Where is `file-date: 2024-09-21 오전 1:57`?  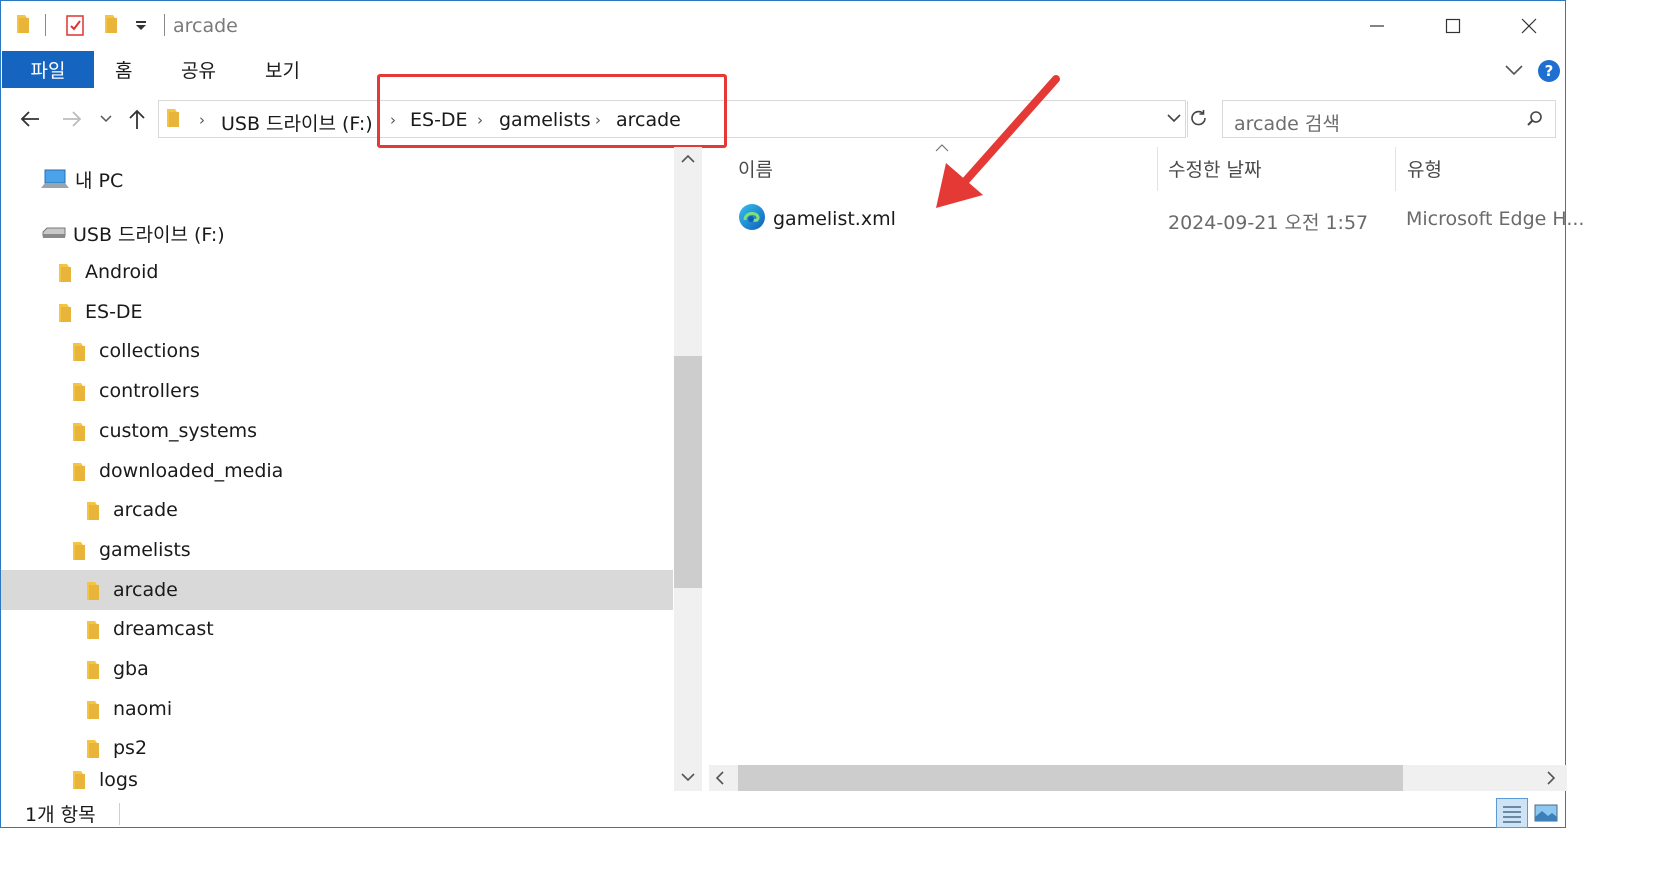
file-date: 2024-09-21 오전 1:57 is located at coordinates (1268, 223).